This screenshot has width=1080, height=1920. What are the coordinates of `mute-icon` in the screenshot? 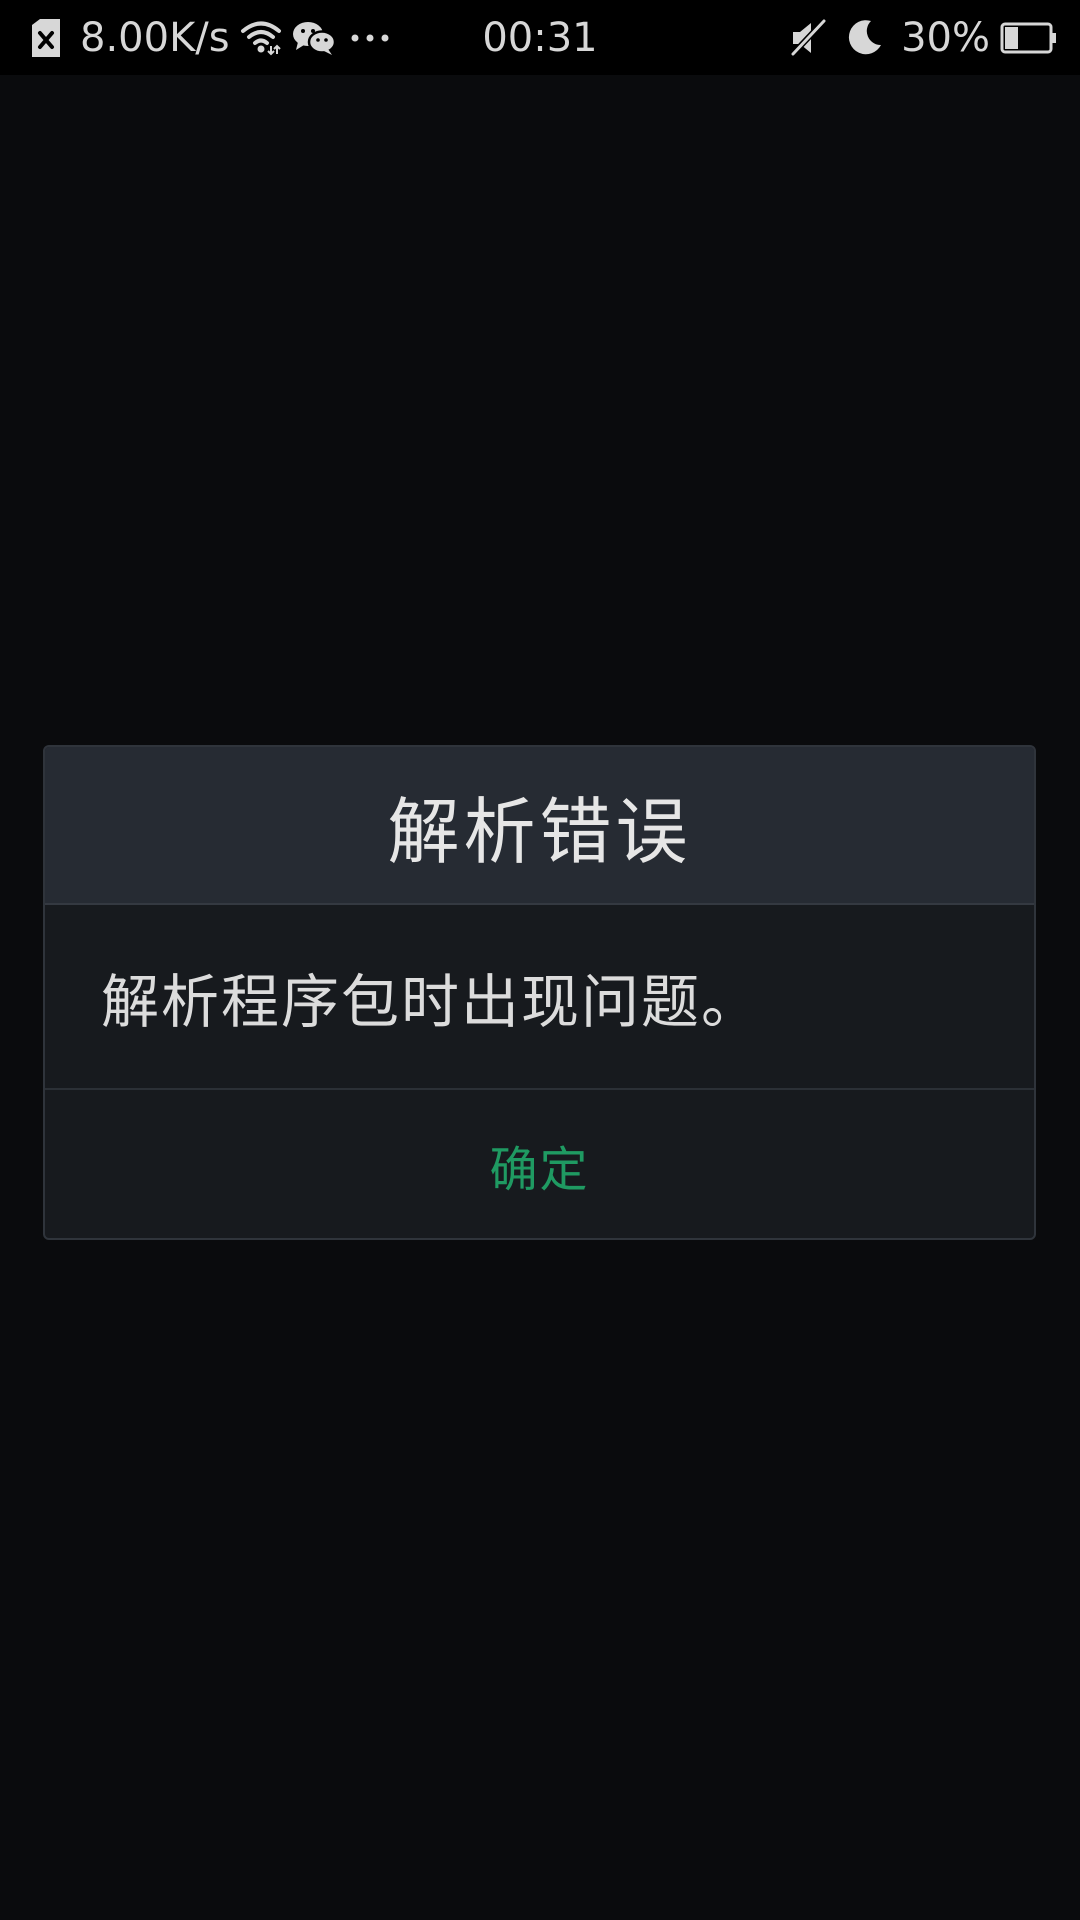 It's located at (808, 38).